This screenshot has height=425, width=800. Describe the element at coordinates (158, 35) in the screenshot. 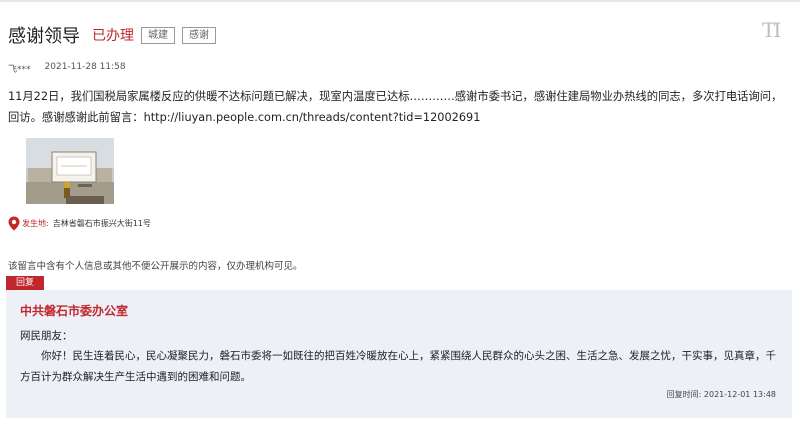

I see `tag-chengjian: 城建` at that location.